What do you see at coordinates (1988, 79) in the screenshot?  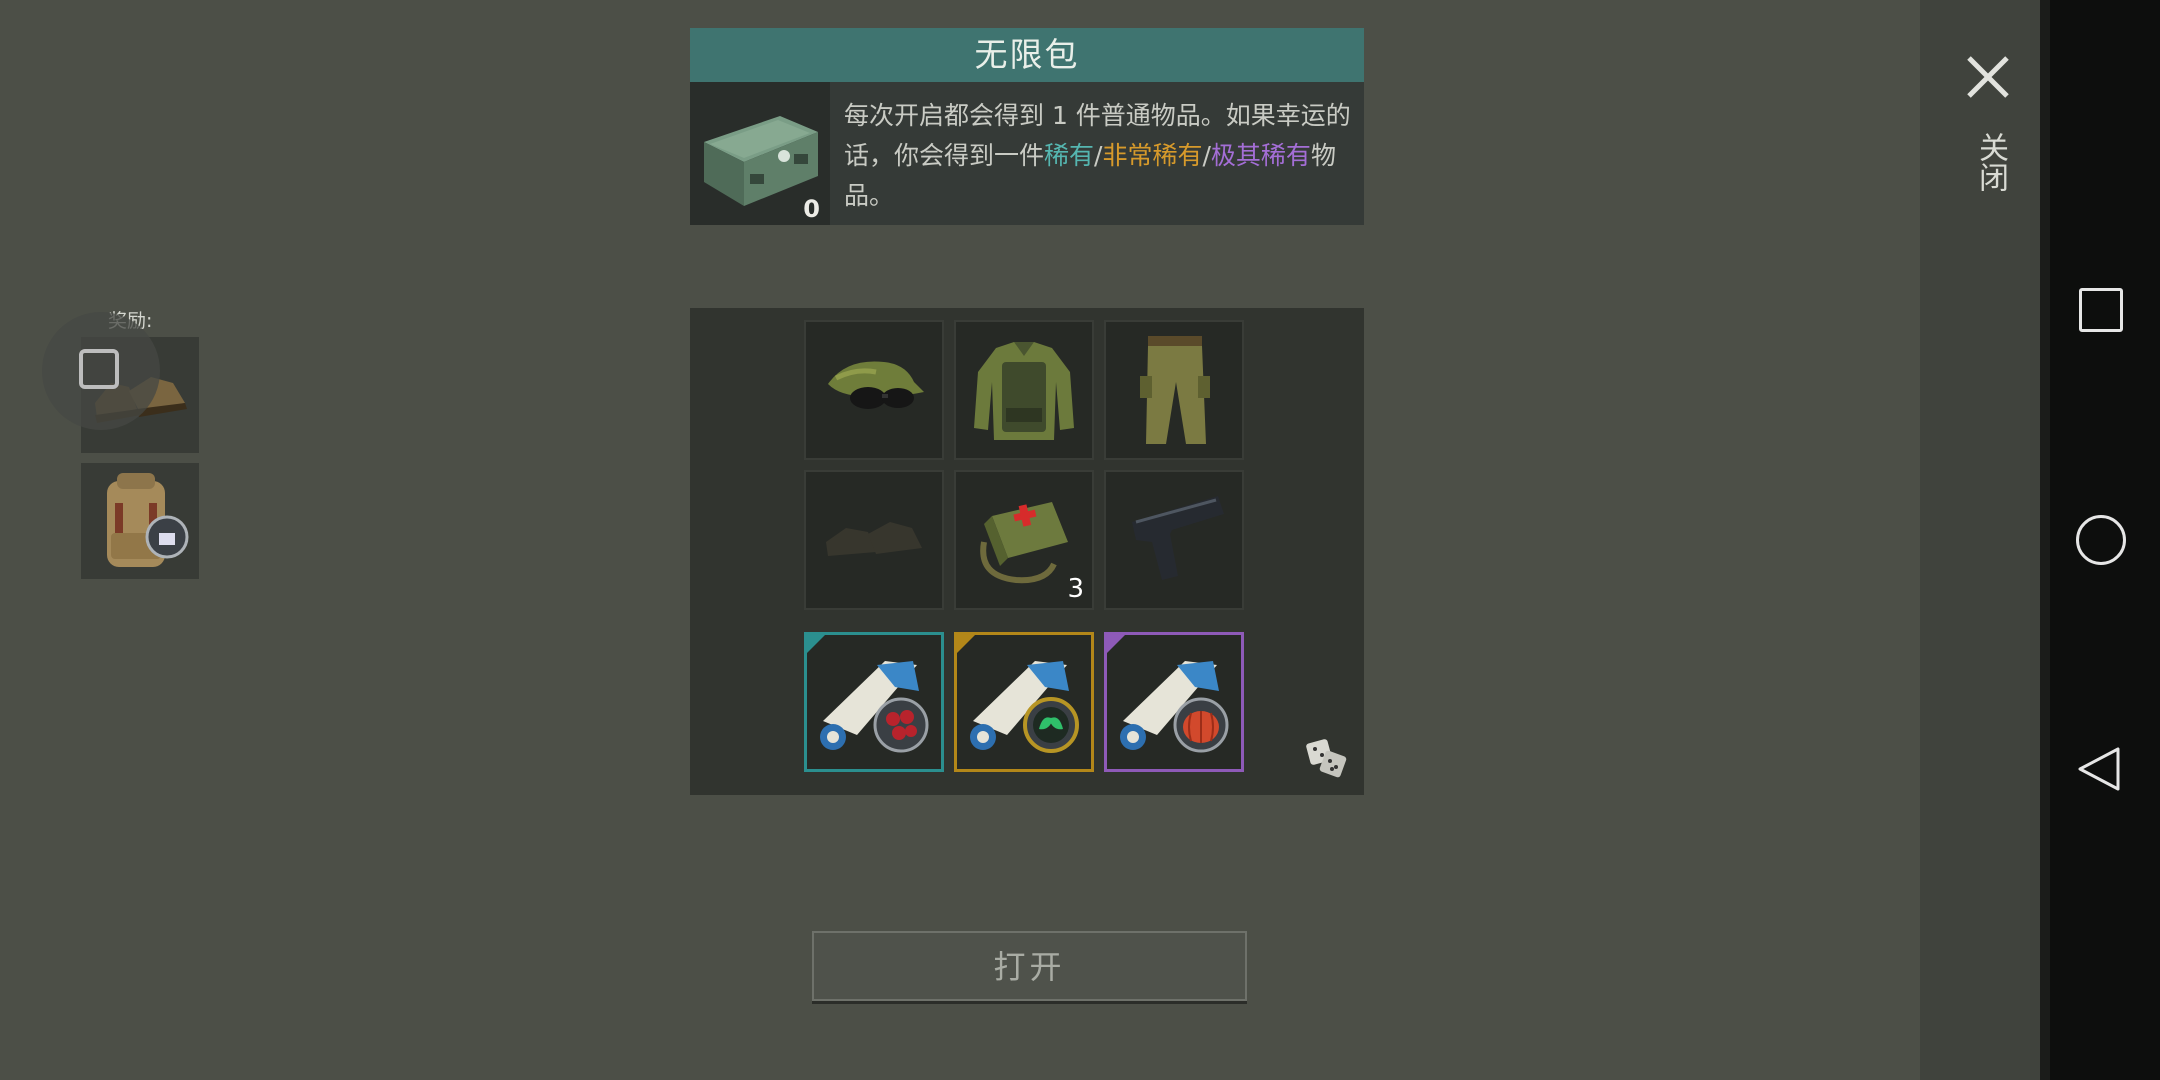 I see `close-icon` at bounding box center [1988, 79].